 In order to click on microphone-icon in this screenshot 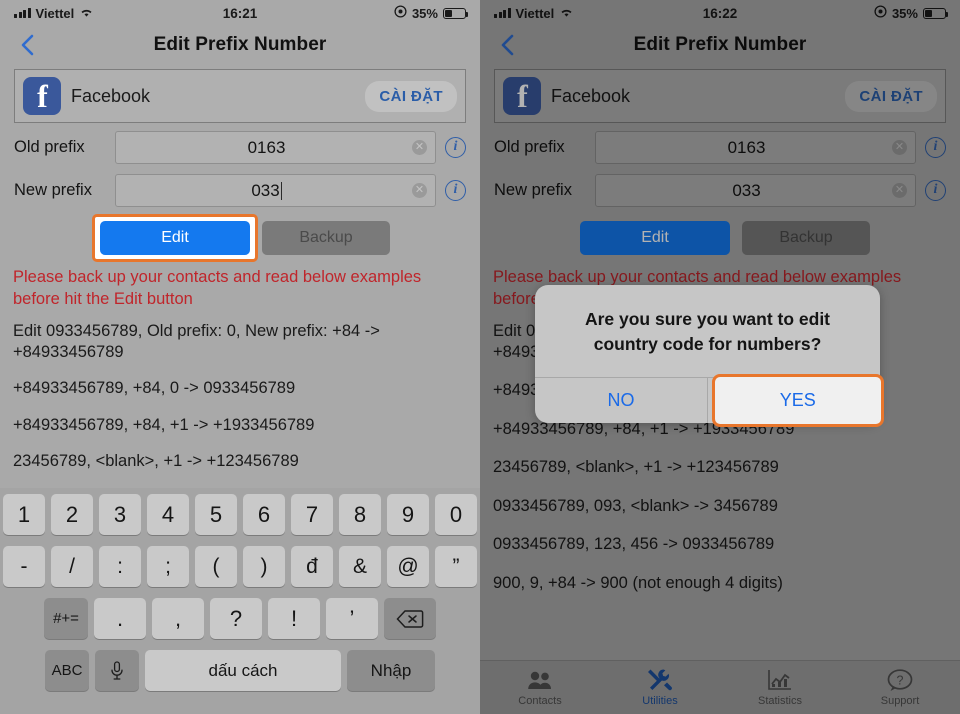, I will do `click(117, 670)`.